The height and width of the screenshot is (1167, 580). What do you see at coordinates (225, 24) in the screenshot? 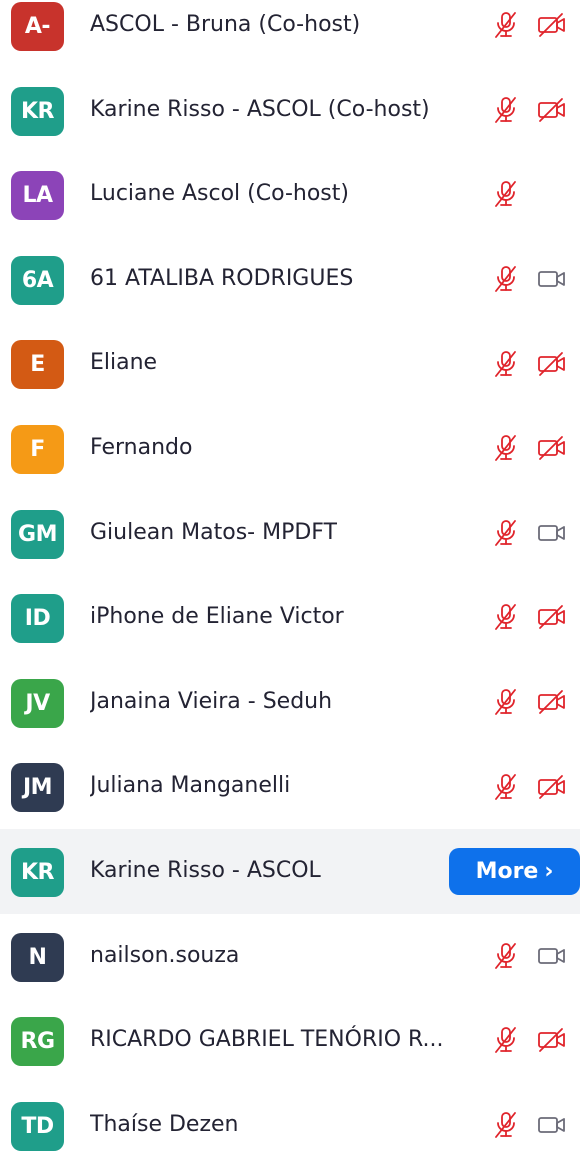
I see `participant-name: ASCOL - Bruna (Co-host)` at bounding box center [225, 24].